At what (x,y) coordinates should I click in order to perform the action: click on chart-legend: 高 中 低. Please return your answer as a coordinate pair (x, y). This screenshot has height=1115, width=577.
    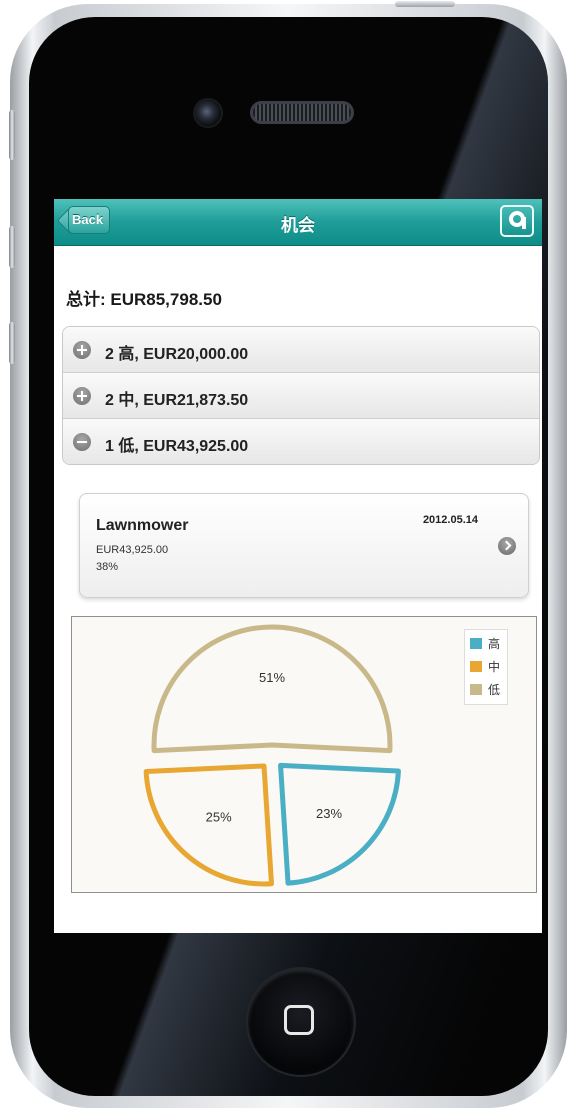
    Looking at the image, I should click on (486, 667).